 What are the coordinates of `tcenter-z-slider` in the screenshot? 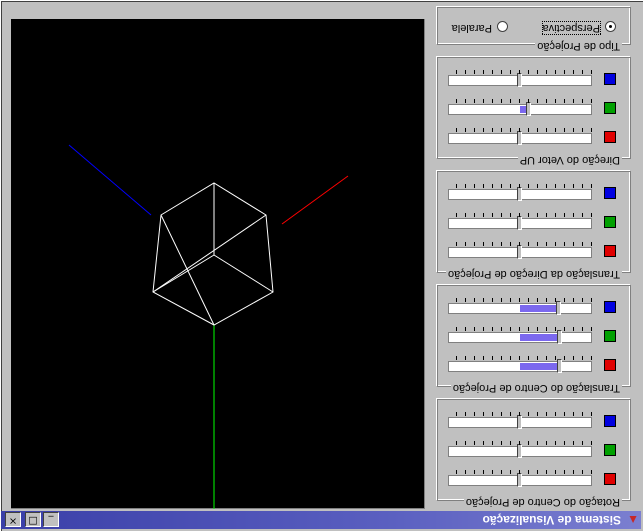 It's located at (520, 306).